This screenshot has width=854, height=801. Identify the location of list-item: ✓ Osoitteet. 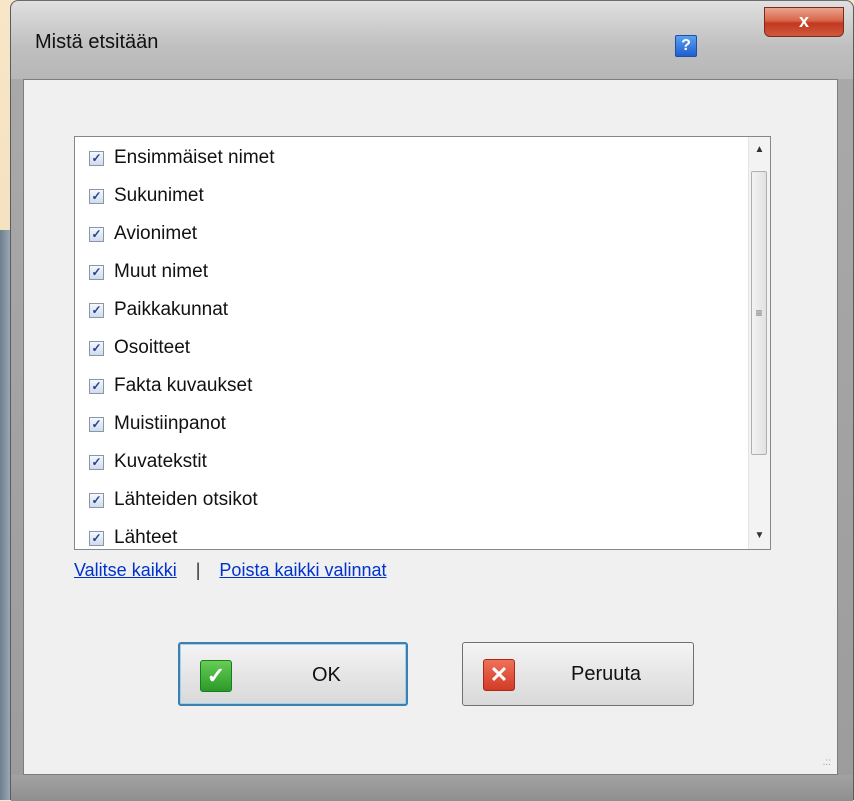
(139, 348).